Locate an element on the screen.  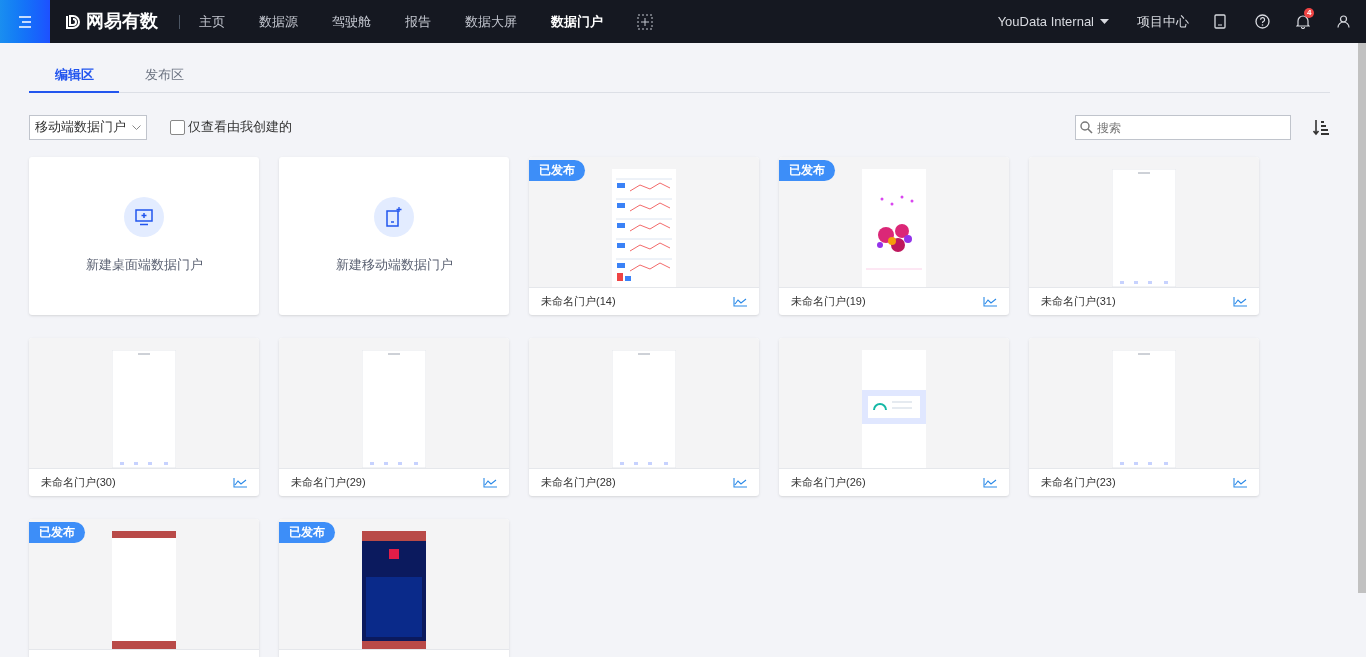
portal-card: 未命名门户(26) is located at coordinates (894, 417).